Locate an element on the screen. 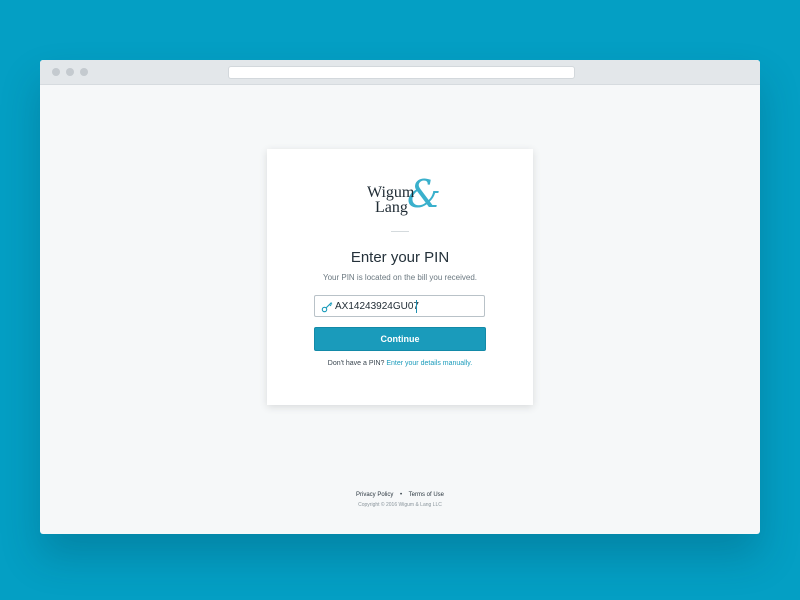 The width and height of the screenshot is (800, 600). page-title: Enter your PIN is located at coordinates (400, 257).